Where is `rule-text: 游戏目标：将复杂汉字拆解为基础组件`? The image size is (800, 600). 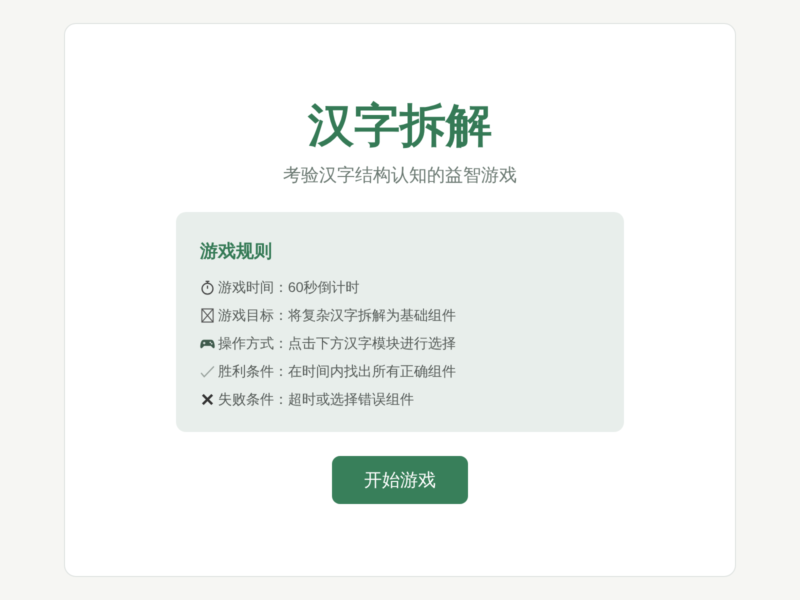 rule-text: 游戏目标：将复杂汉字拆解为基础组件 is located at coordinates (337, 315).